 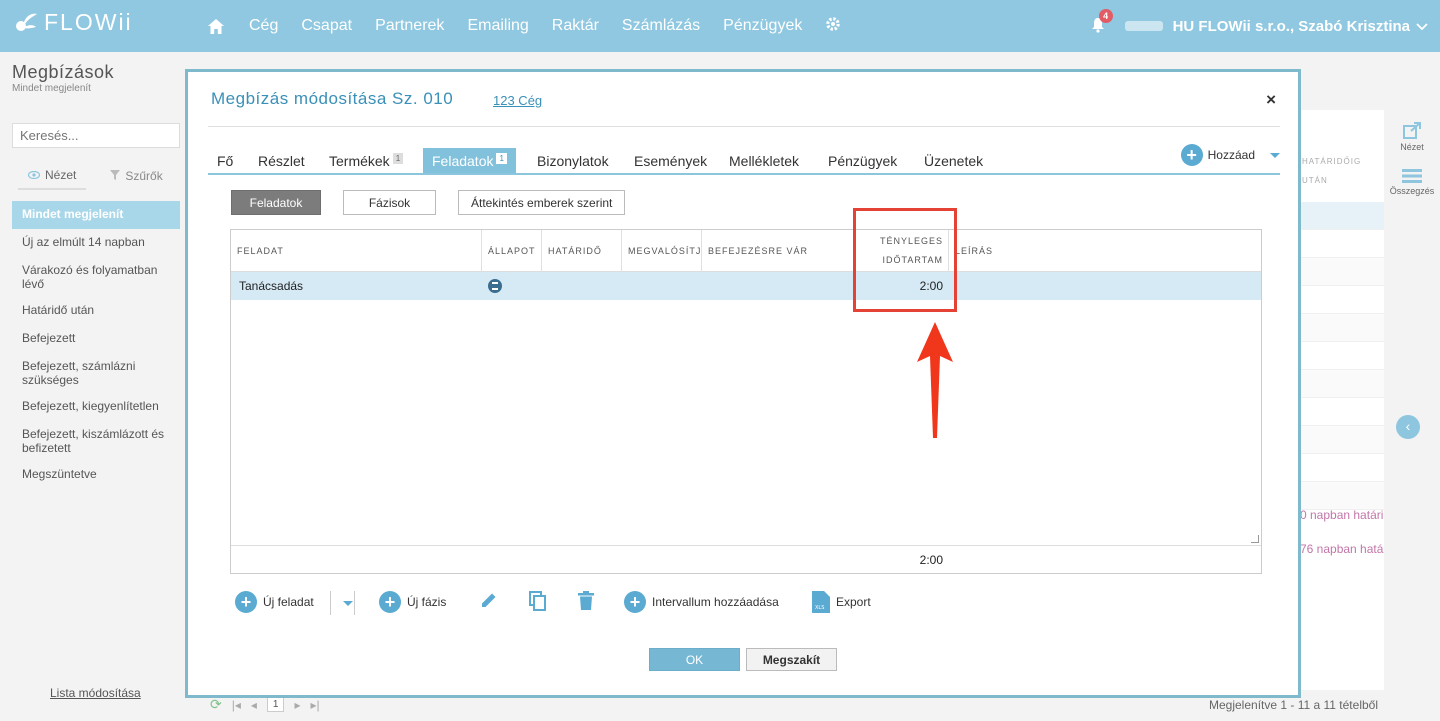 What do you see at coordinates (573, 160) in the screenshot?
I see `tab-documents: Bizonylatok` at bounding box center [573, 160].